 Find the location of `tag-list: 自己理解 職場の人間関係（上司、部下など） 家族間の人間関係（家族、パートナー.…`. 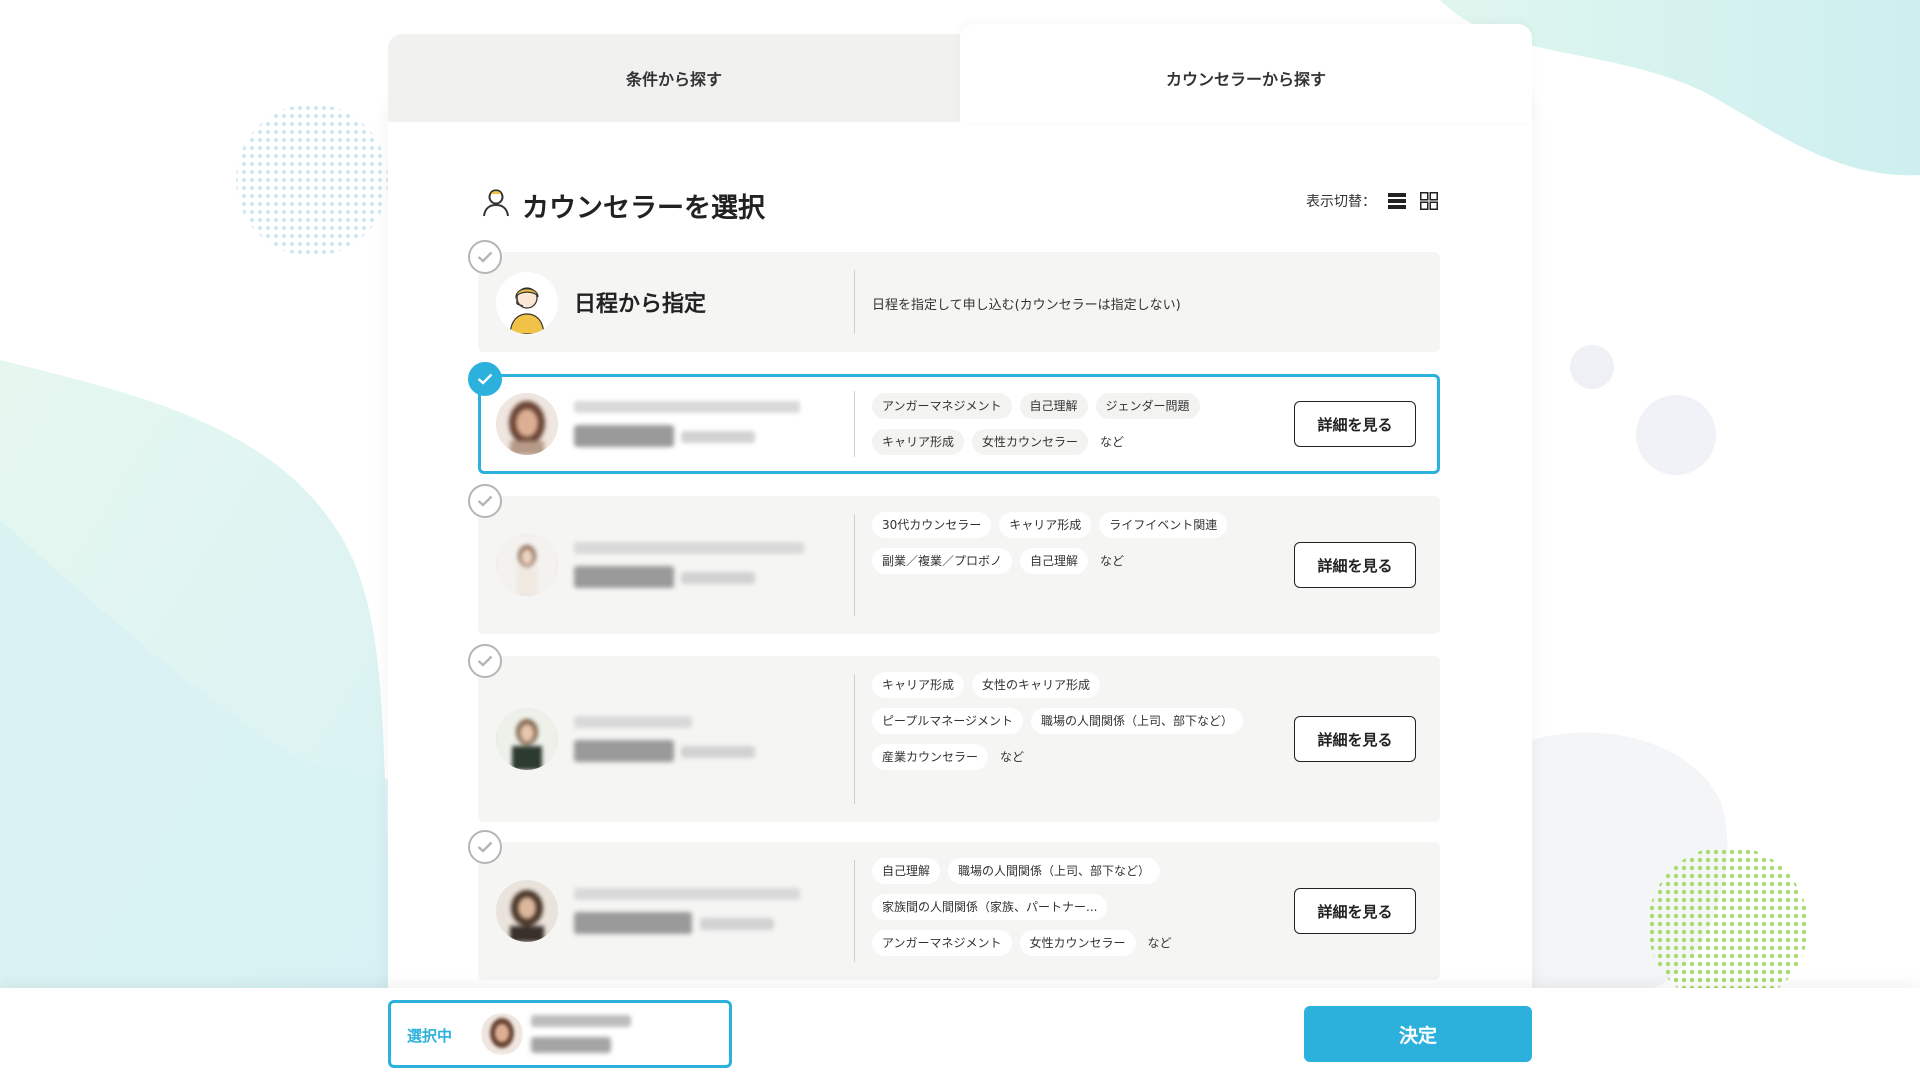

tag-list: 自己理解 職場の人間関係（上司、部下など） 家族間の人間関係（家族、パートナー.… is located at coordinates (1052, 907).